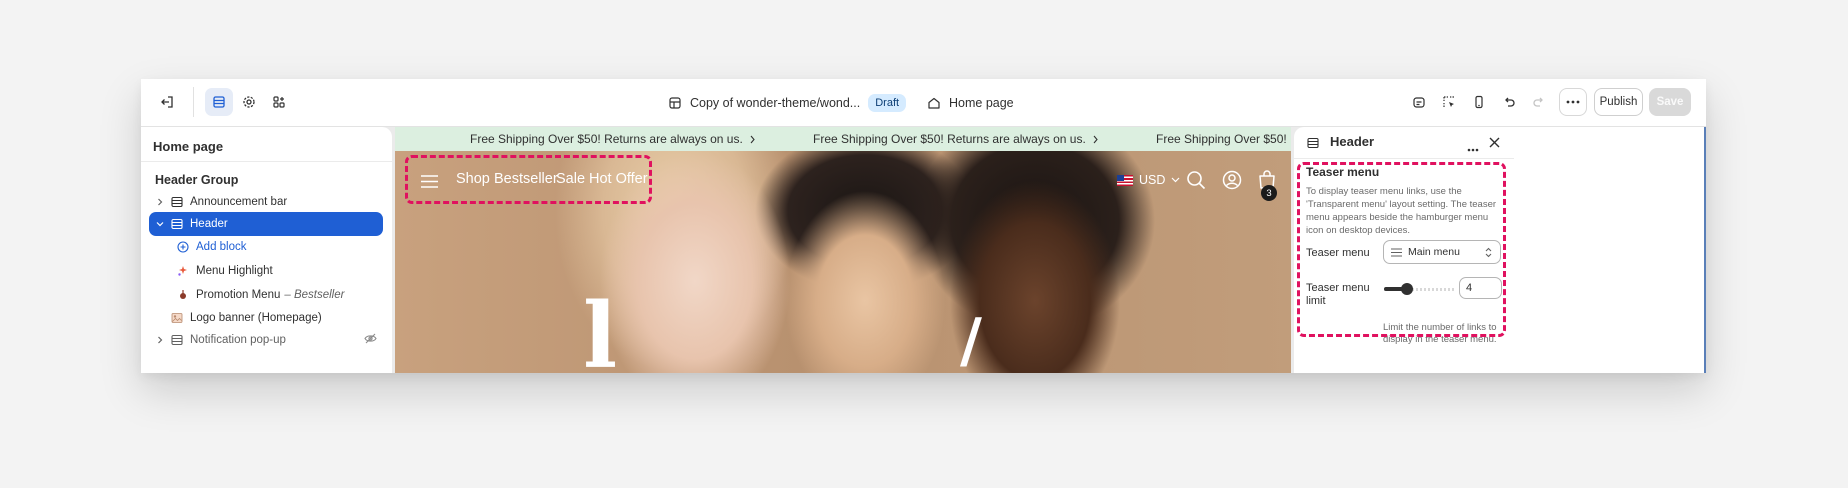 The image size is (1848, 488). What do you see at coordinates (934, 103) in the screenshot?
I see `home-icon` at bounding box center [934, 103].